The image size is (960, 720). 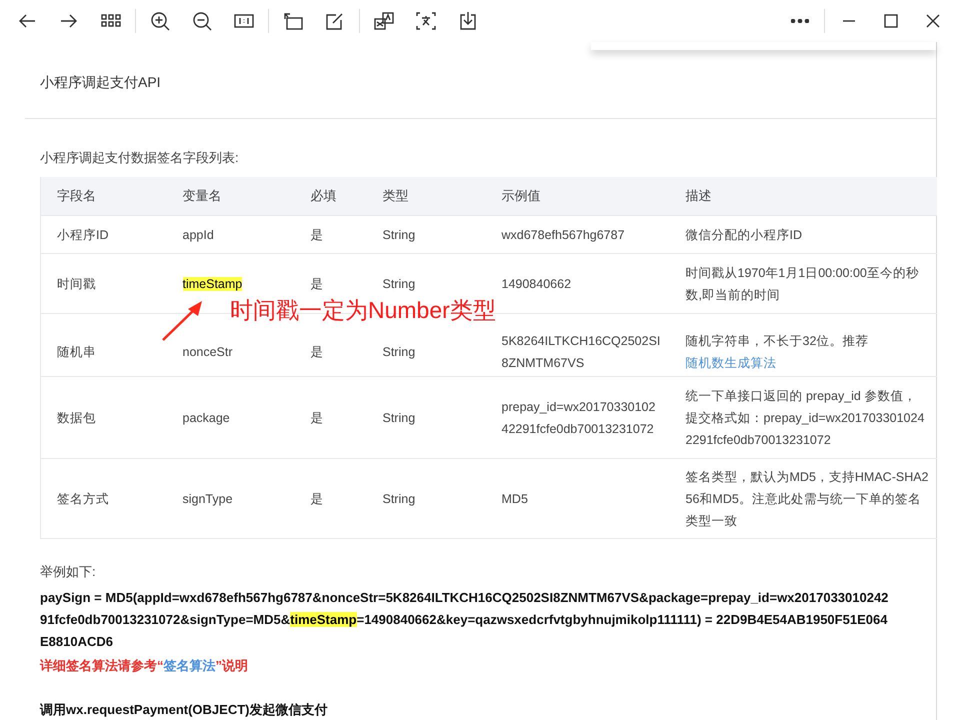 I want to click on formula-line: 91fcfe0db70013231072&signType=MD5&timeStamp=1490840662&key=qazwsxedcrfvtgbyhnujmikolp111111) = 22D9B4E54AB1950F51E064, so click(x=463, y=620).